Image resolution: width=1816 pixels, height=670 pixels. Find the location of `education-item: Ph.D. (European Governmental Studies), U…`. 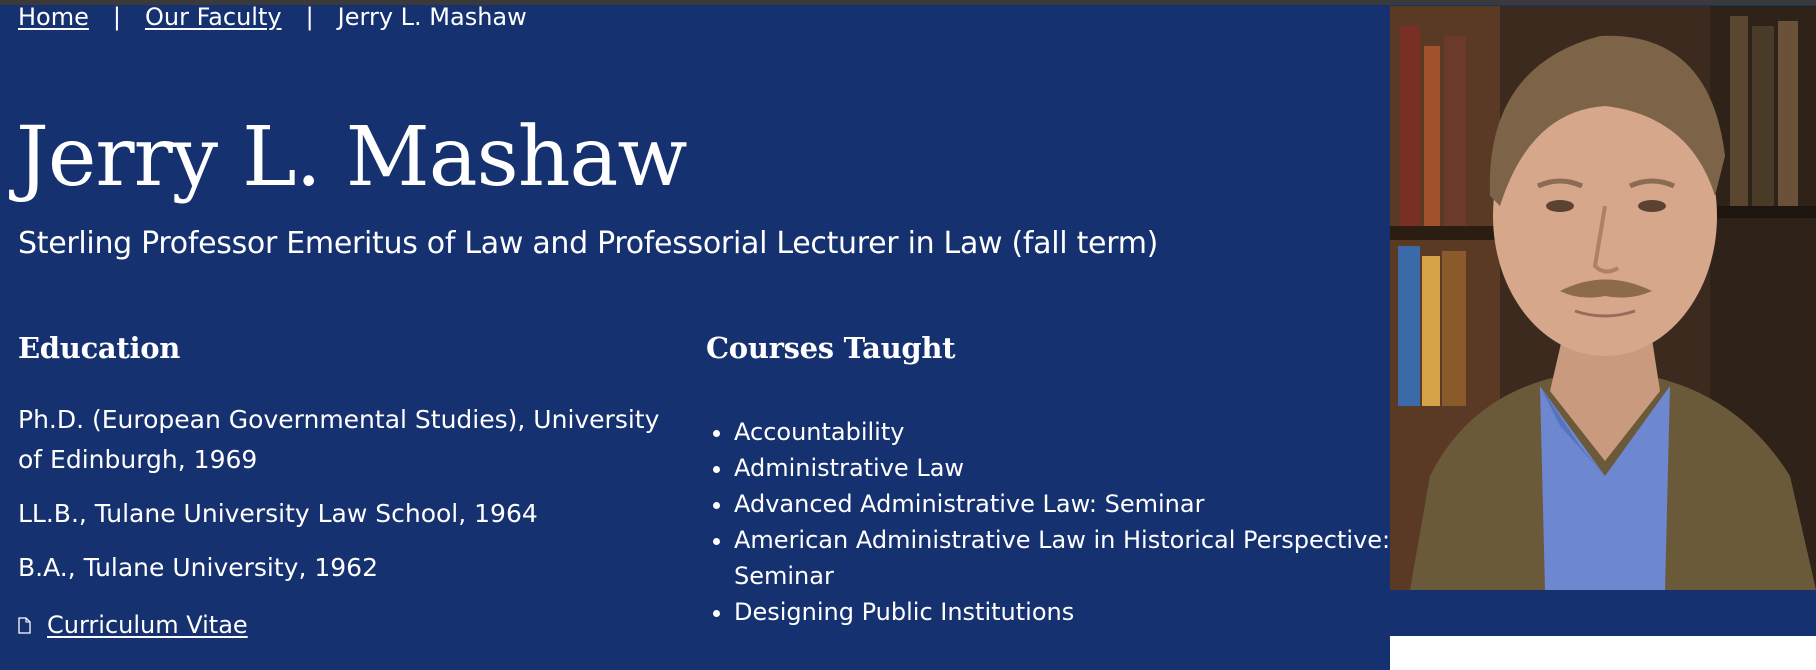

education-item: Ph.D. (European Governmental Studies), U… is located at coordinates (339, 439).